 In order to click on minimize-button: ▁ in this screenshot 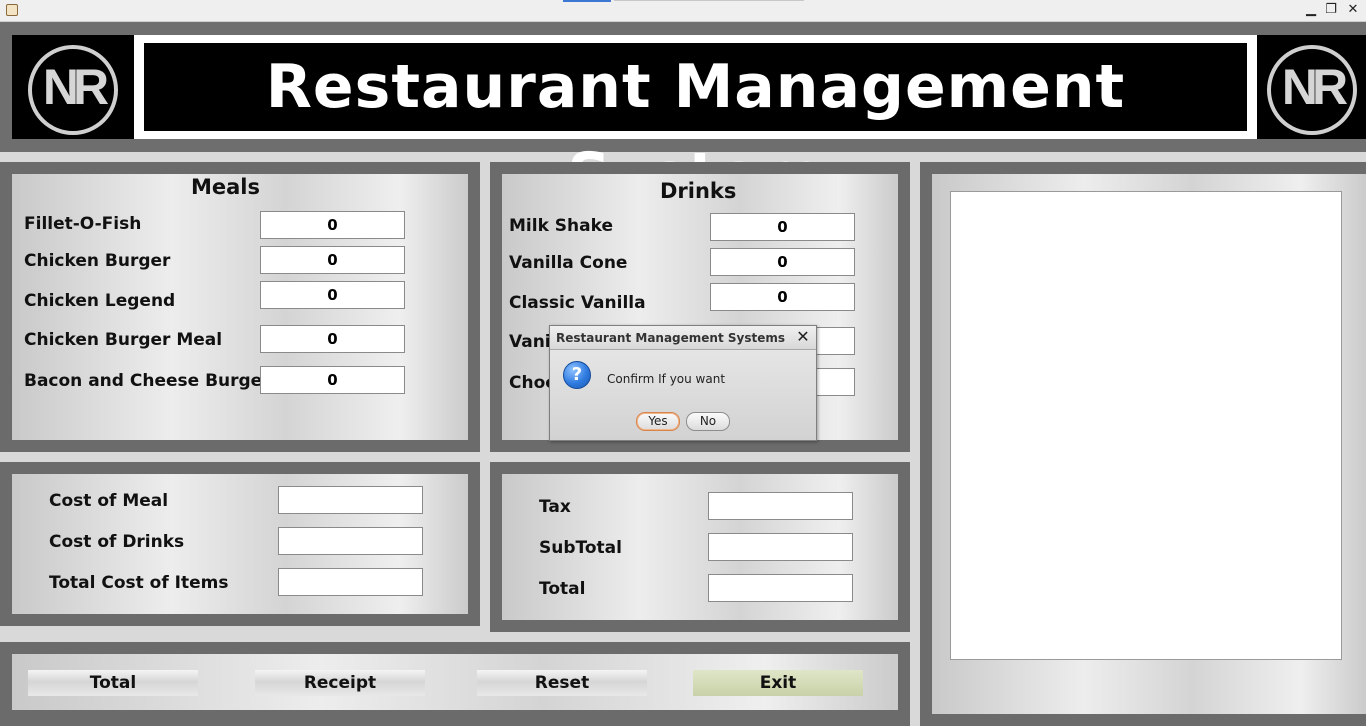, I will do `click(1311, 10)`.